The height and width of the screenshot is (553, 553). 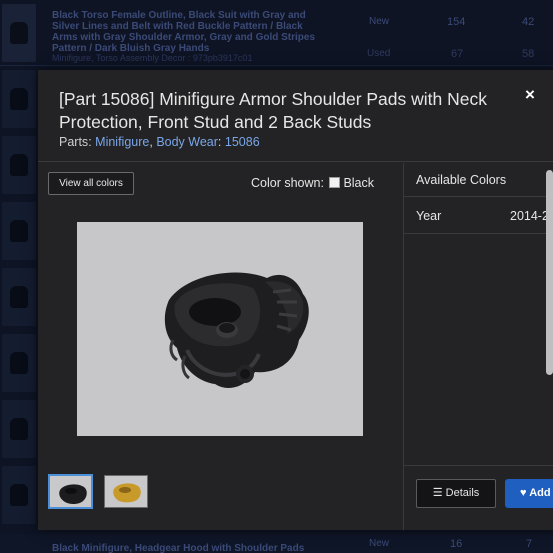 I want to click on breadcrumb-link-minifigure: Minifigure, so click(x=122, y=142).